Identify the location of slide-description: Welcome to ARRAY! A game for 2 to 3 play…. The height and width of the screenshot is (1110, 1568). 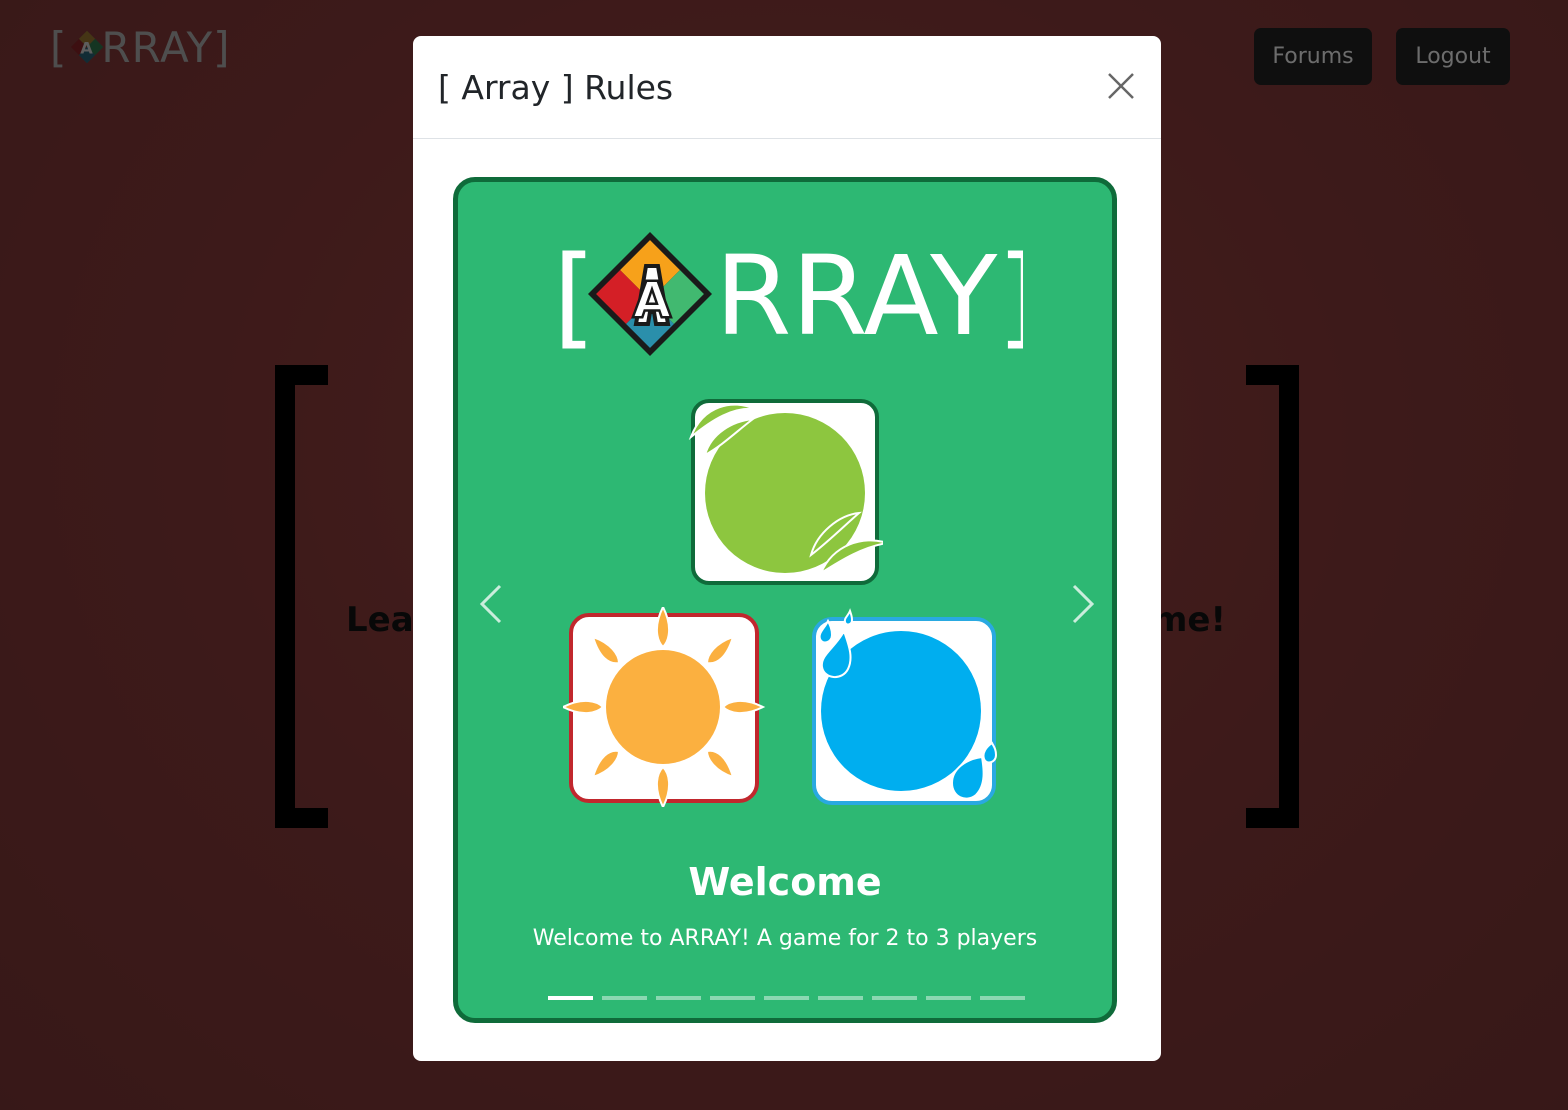
(785, 938).